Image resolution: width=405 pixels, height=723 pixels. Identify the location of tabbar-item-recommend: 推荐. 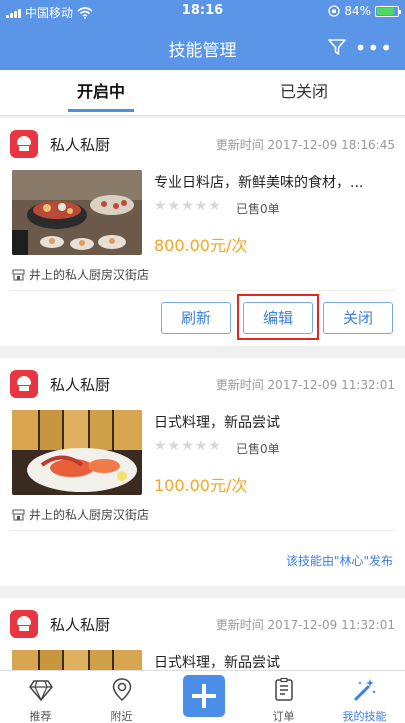
(40, 697).